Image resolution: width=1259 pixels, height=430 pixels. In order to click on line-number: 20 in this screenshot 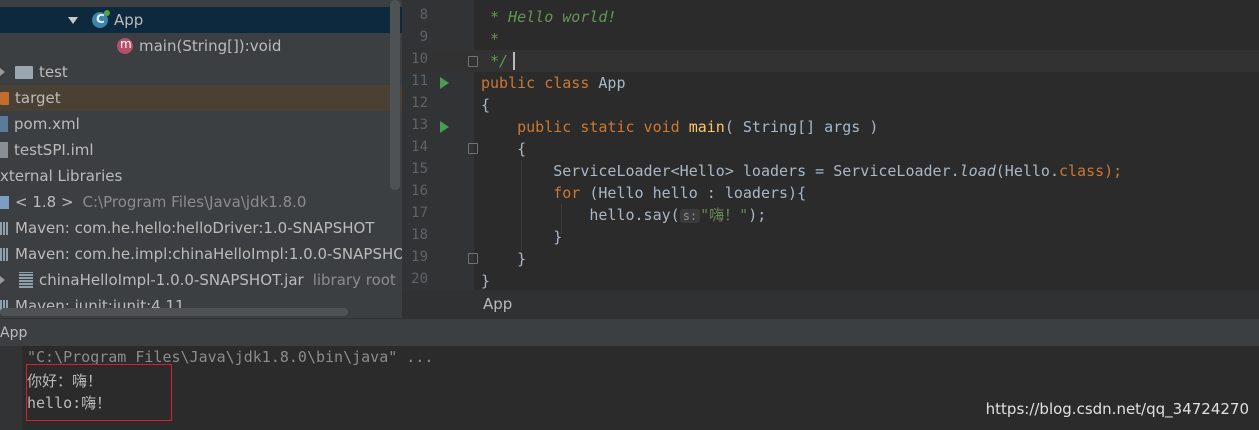, I will do `click(419, 279)`.